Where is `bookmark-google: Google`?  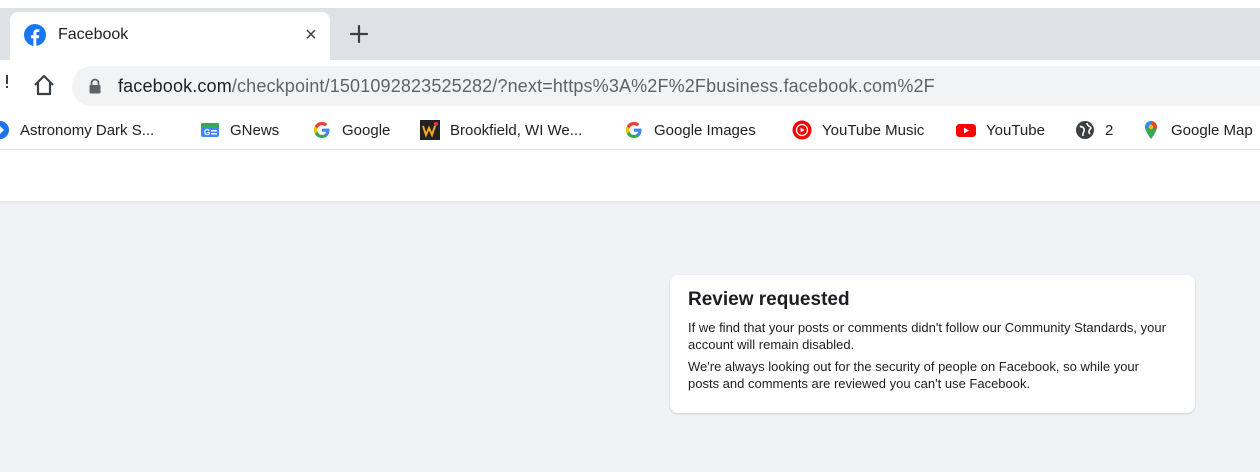
bookmark-google: Google is located at coordinates (351, 130).